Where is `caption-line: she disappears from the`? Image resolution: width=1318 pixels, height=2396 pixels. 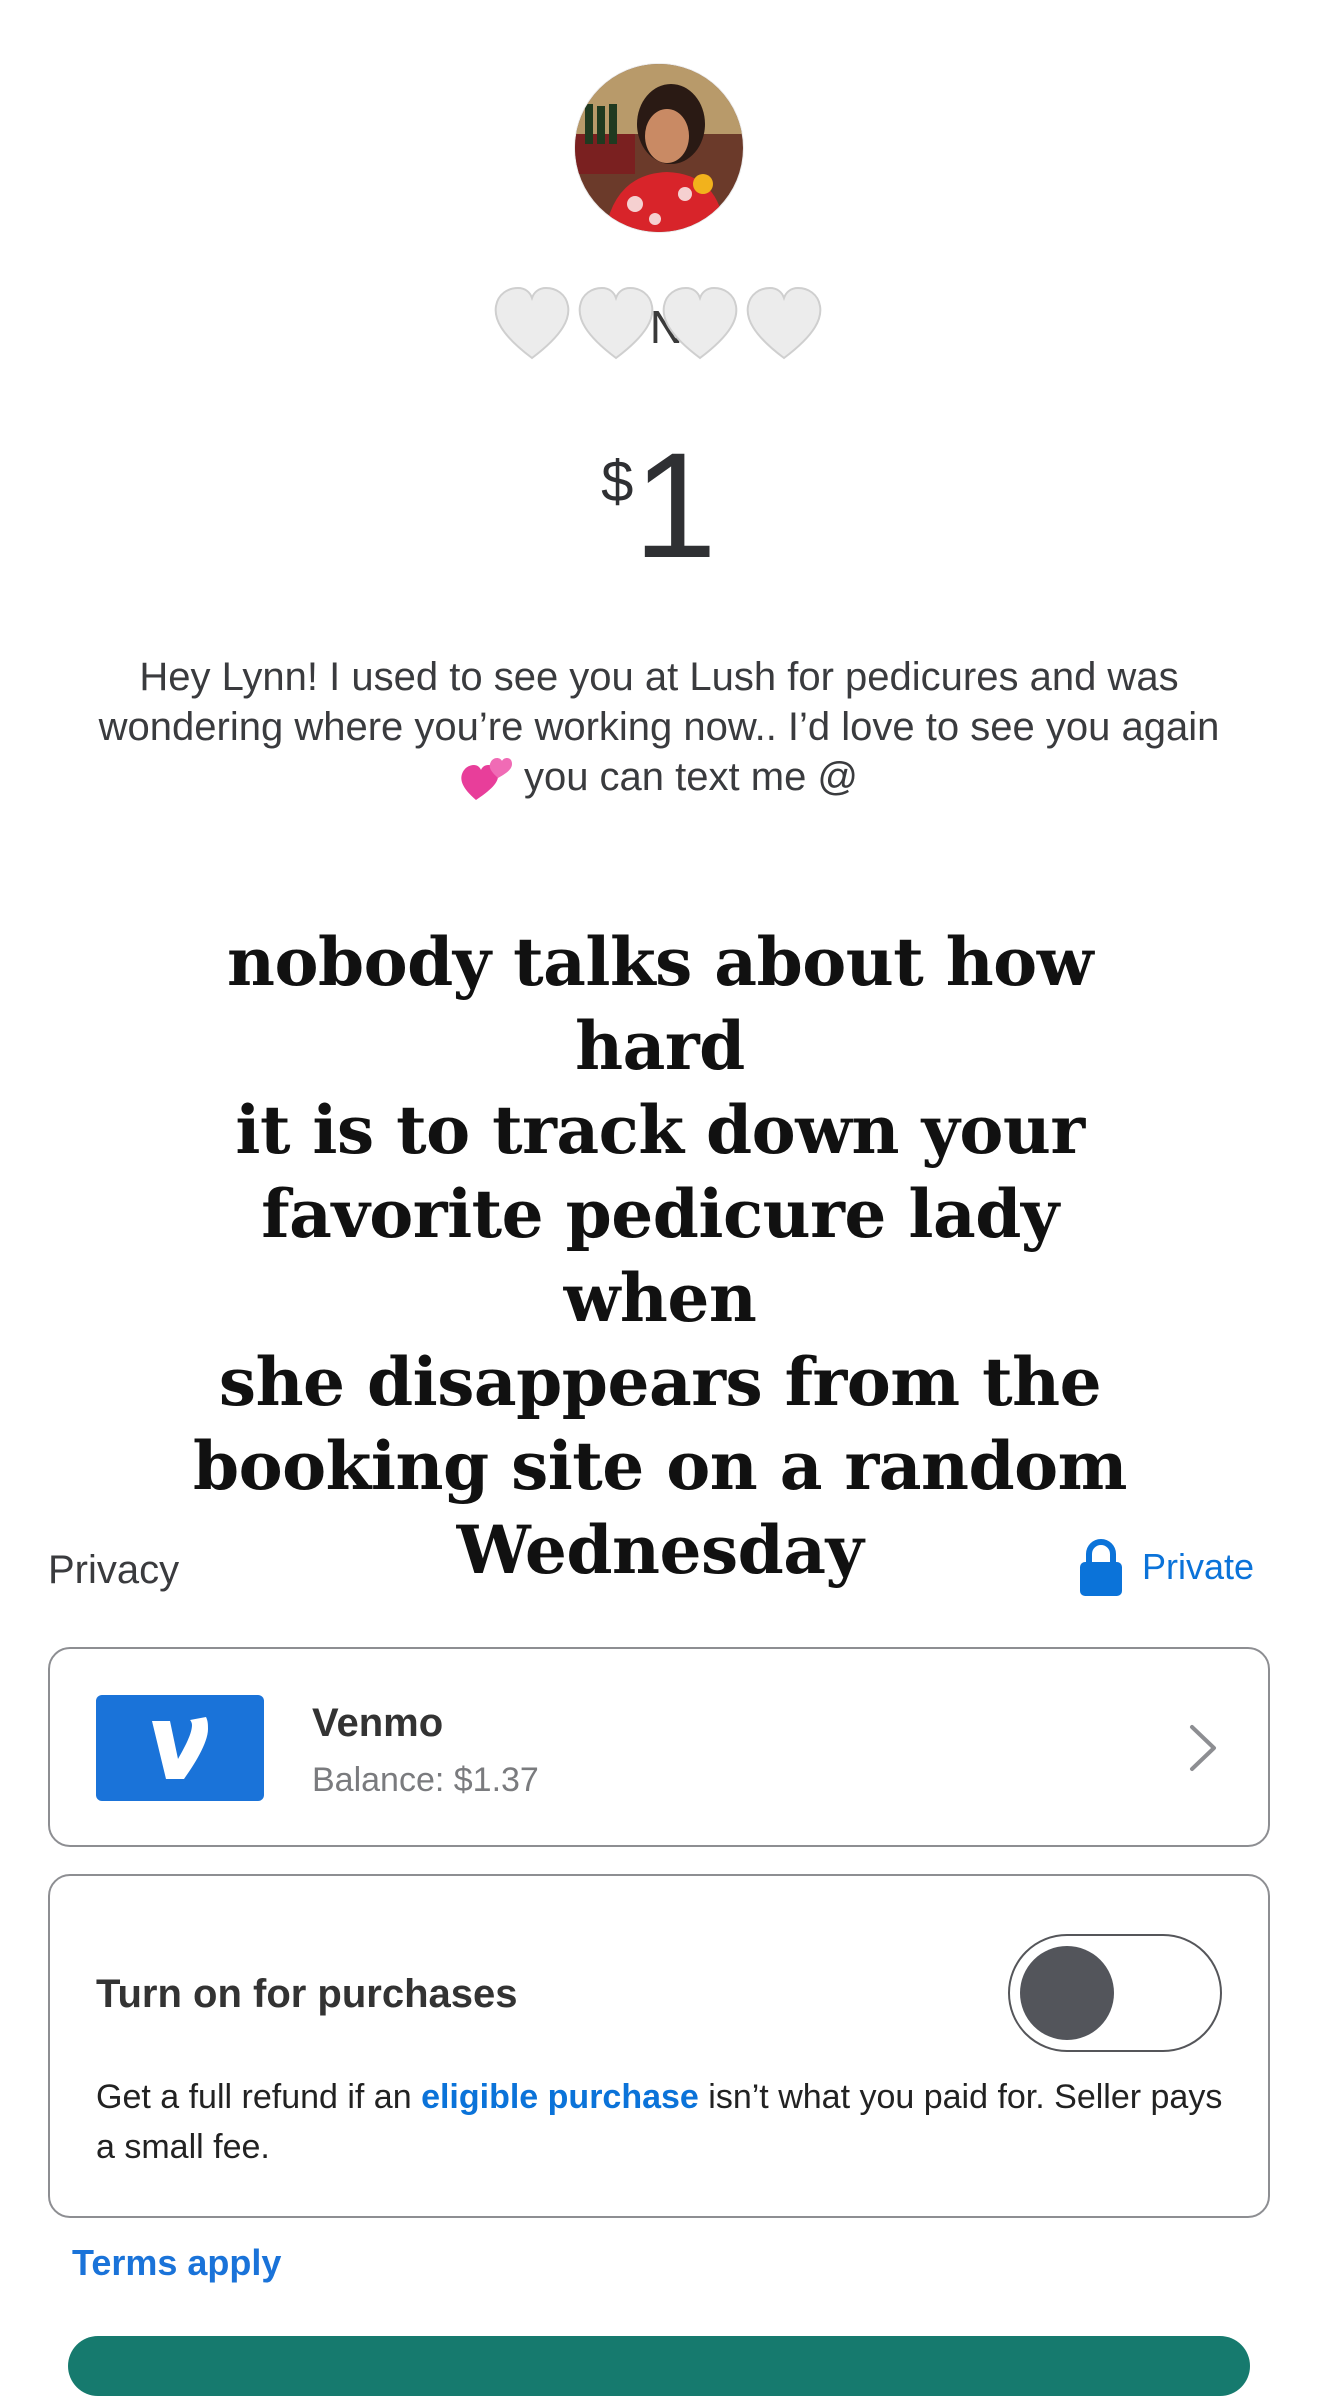
caption-line: she disappears from the is located at coordinates (660, 1382).